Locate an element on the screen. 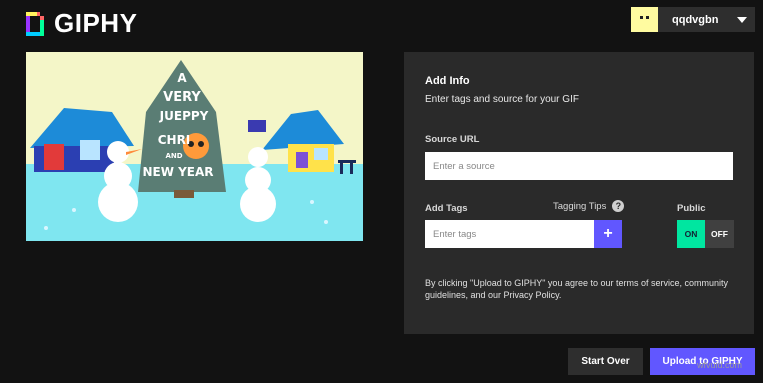 This screenshot has width=763, height=383. tagging-tips-label: Tagging Tips is located at coordinates (580, 206).